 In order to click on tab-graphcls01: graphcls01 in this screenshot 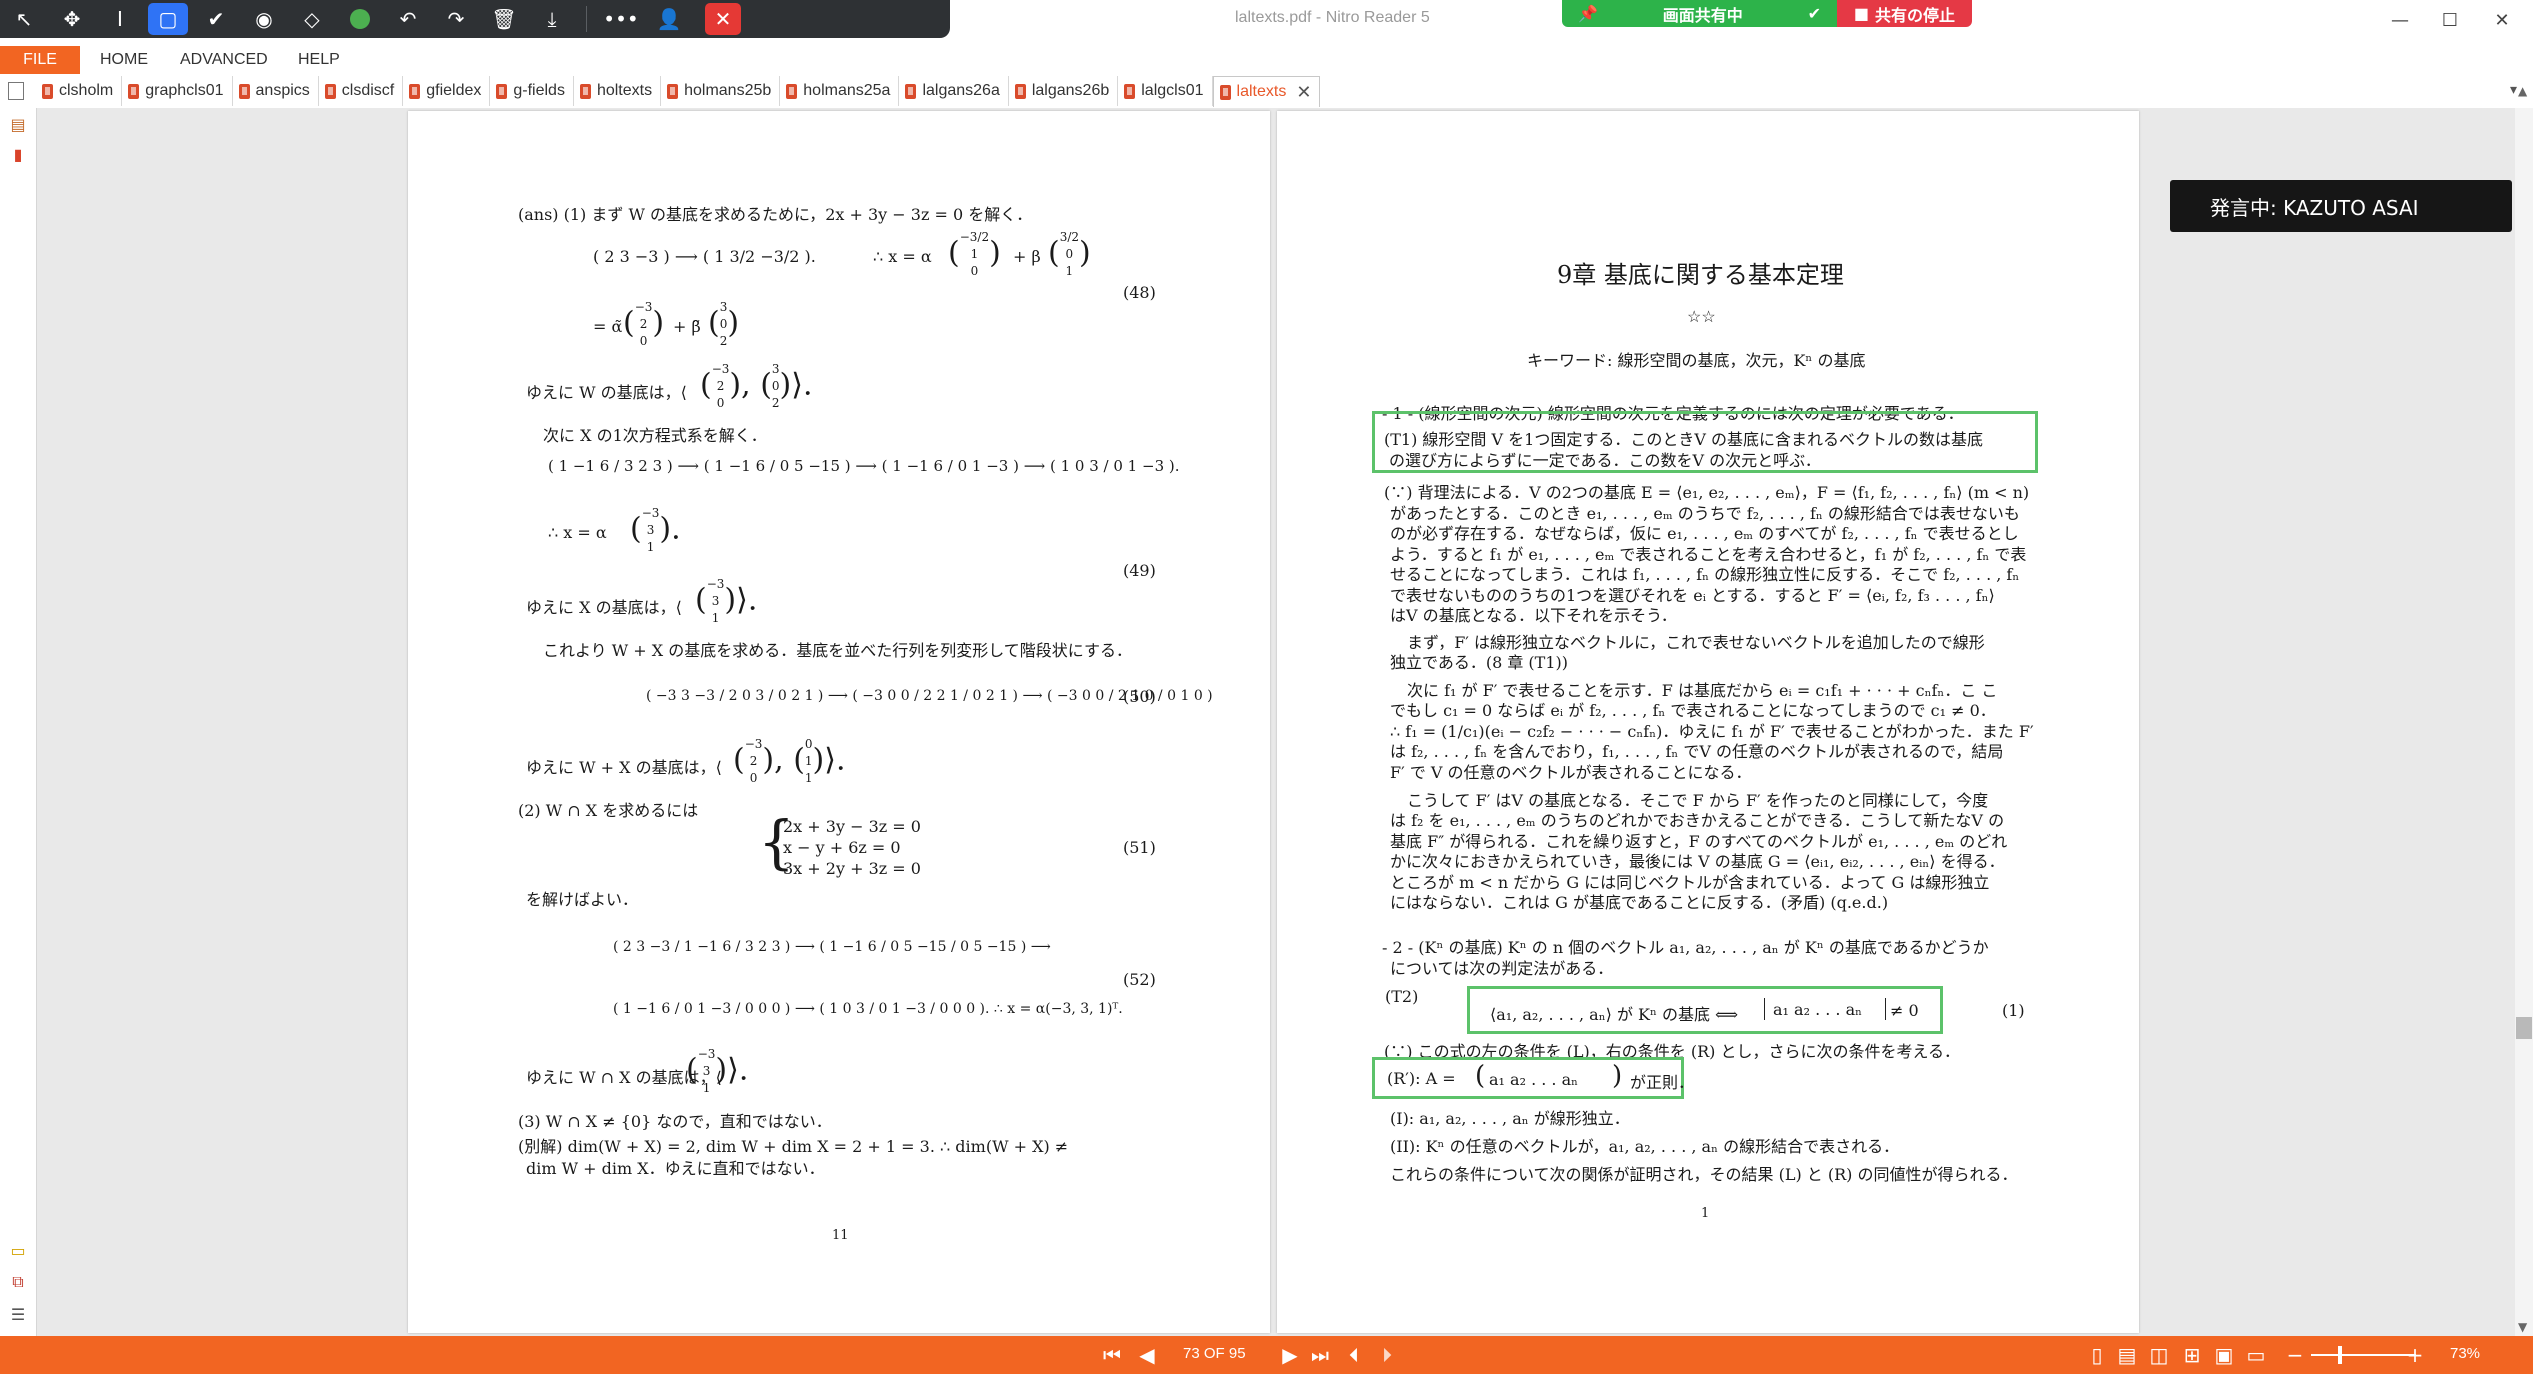, I will do `click(177, 91)`.